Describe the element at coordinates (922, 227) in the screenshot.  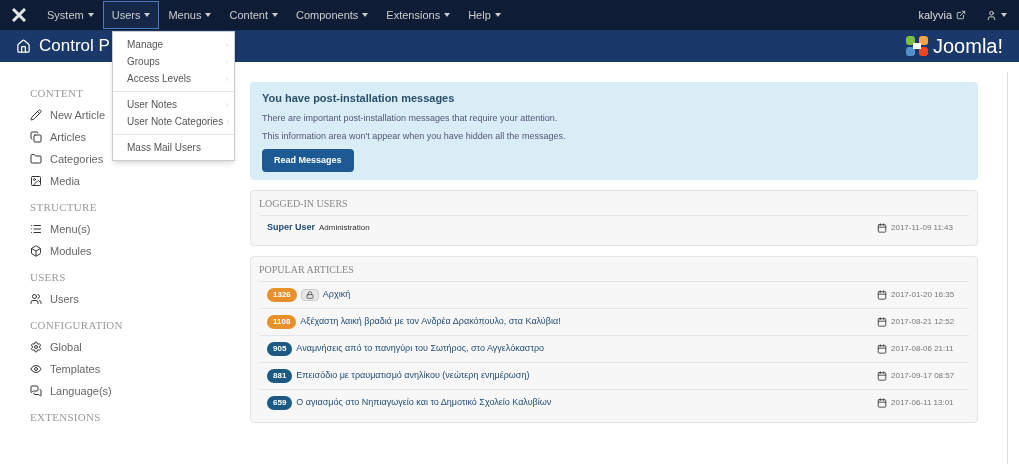
I see `date-text: 2017-11-09 11:43` at that location.